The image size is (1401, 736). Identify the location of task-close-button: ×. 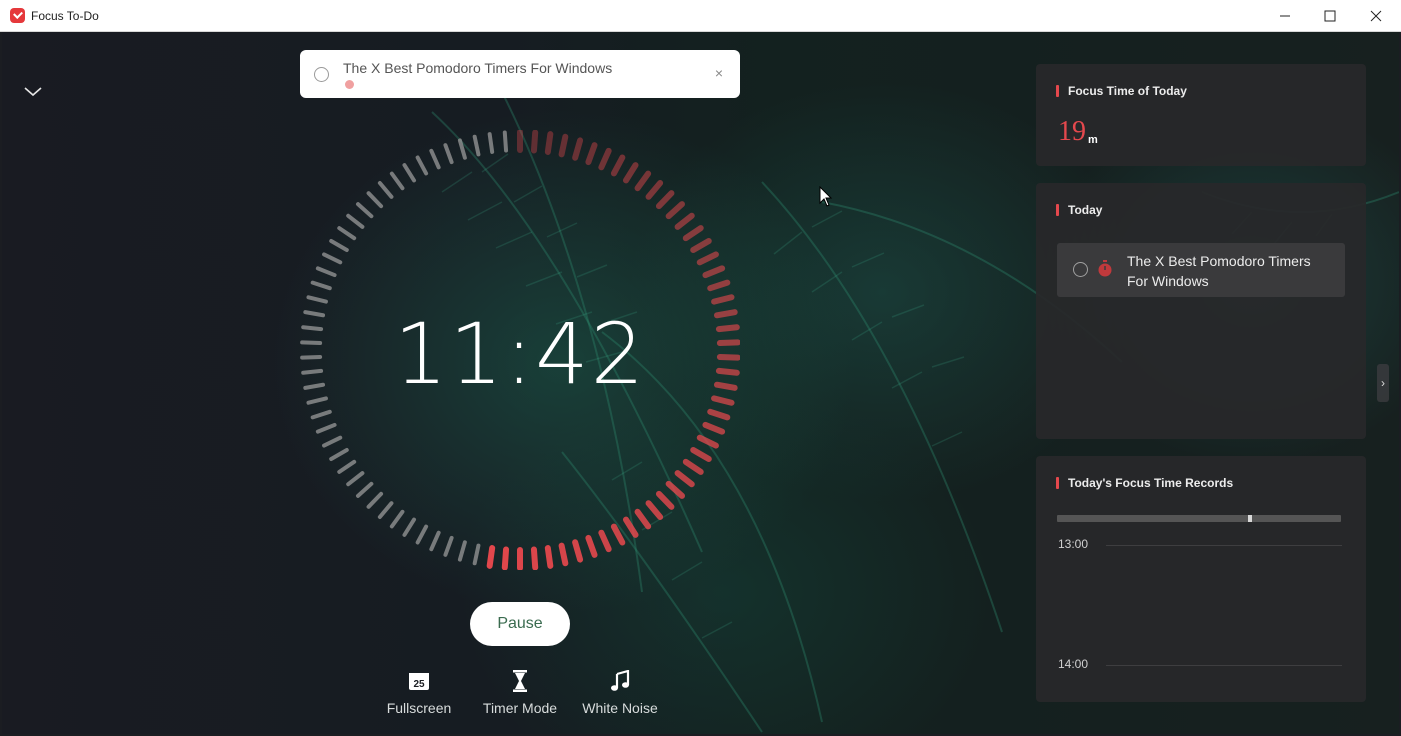
(719, 73).